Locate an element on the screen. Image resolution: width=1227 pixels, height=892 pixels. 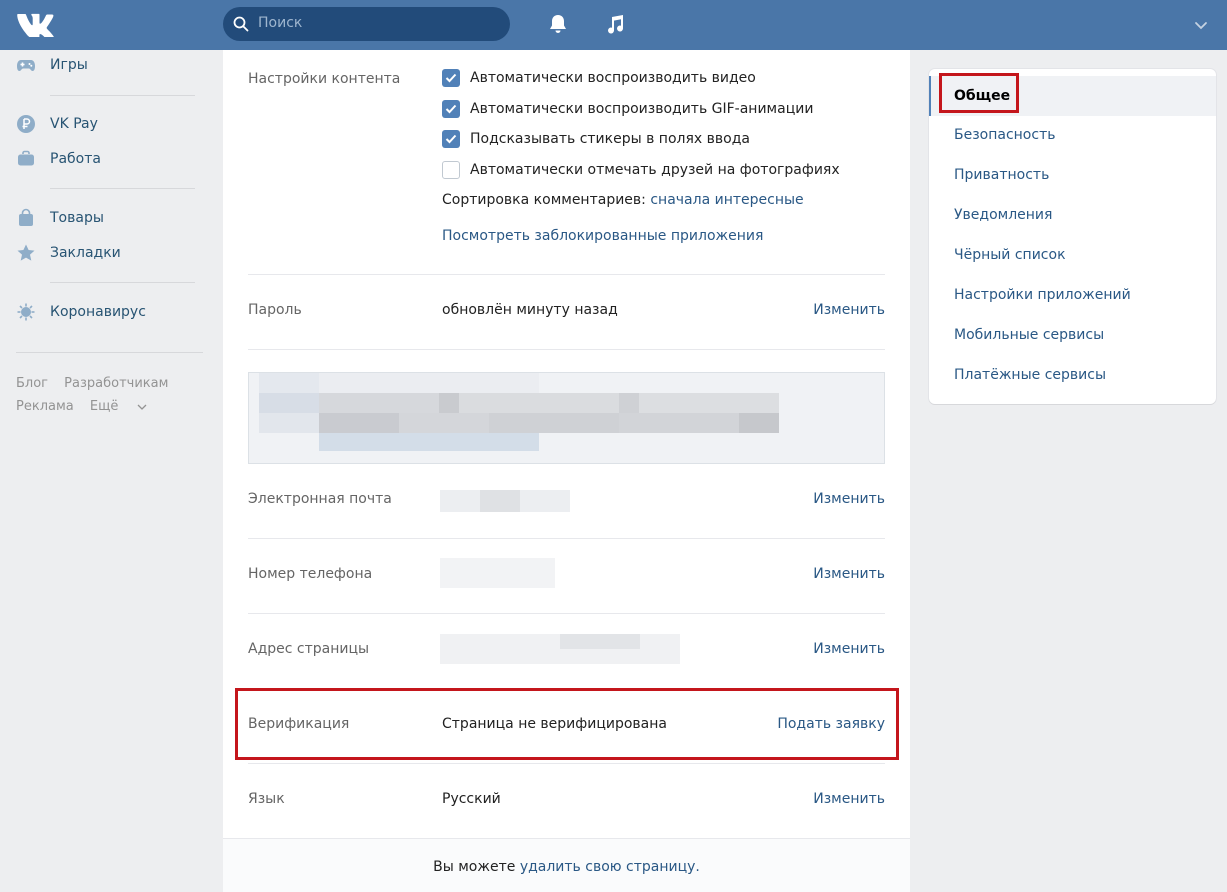
delete-page-link: удалить свою страницу is located at coordinates (608, 867).